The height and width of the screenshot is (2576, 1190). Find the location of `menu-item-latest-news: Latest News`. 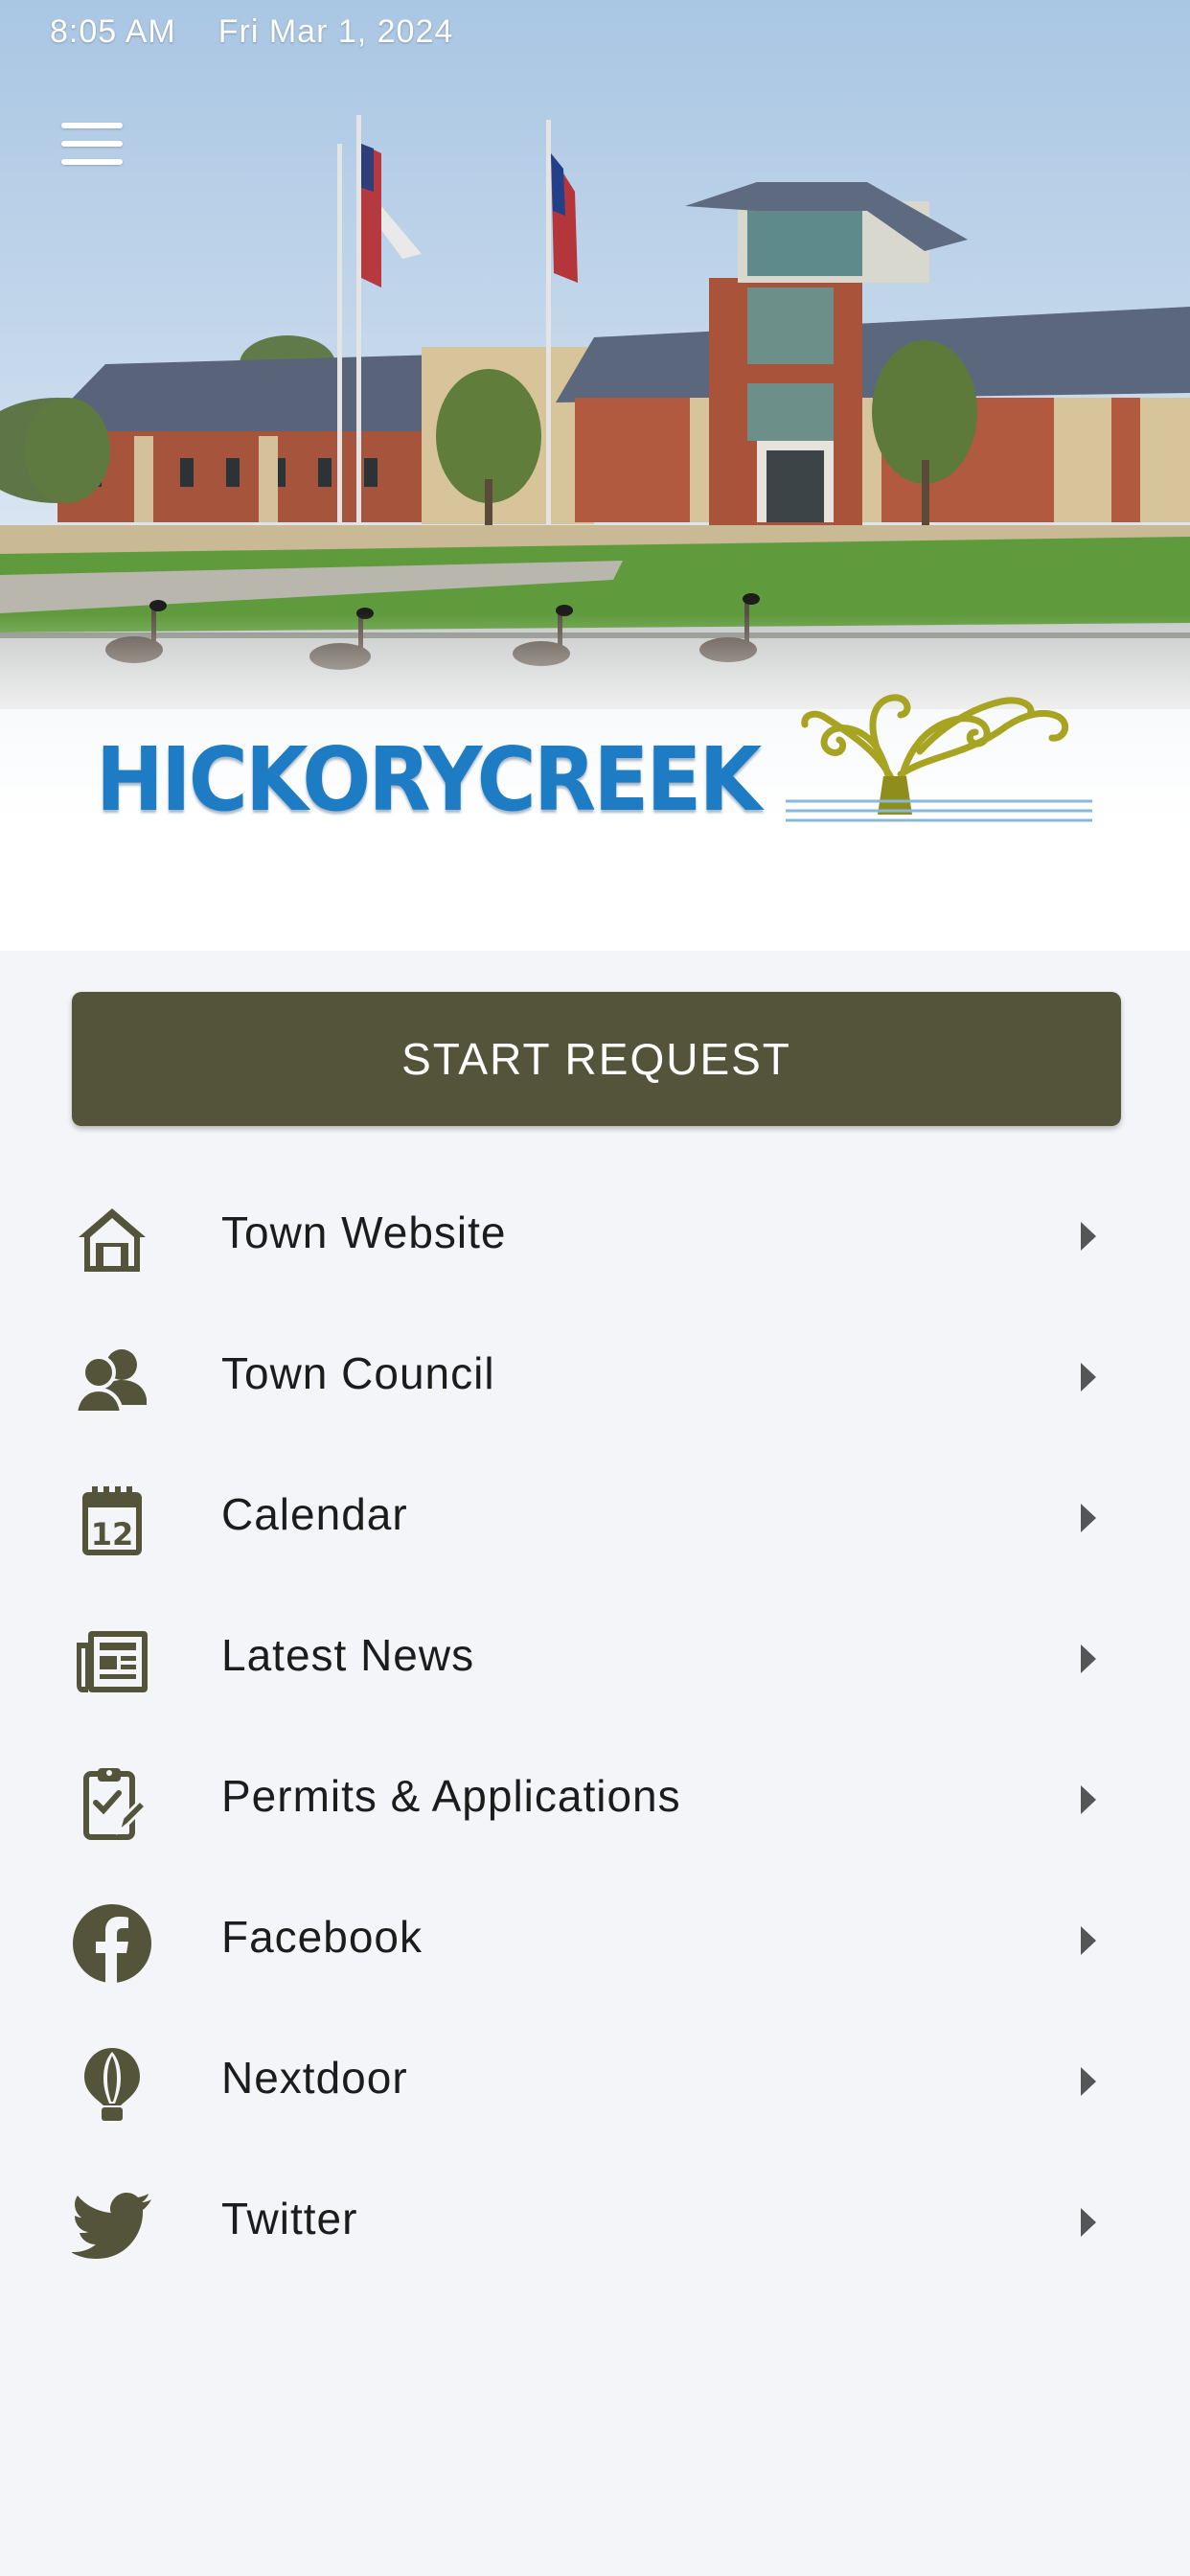

menu-item-latest-news: Latest News is located at coordinates (595, 1657).